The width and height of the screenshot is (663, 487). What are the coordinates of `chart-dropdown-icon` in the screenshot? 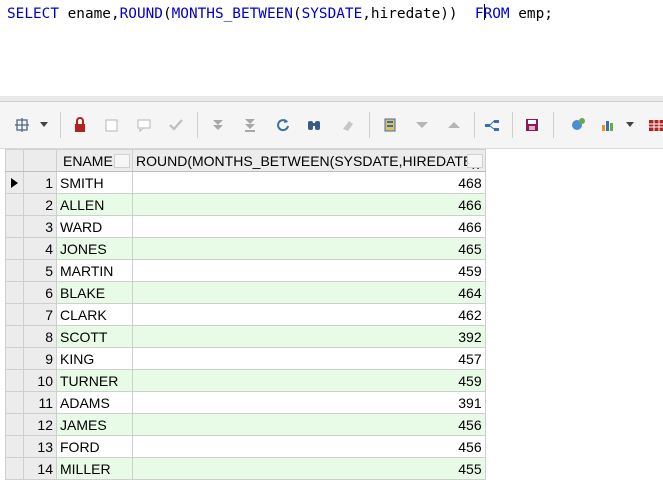 It's located at (630, 124).